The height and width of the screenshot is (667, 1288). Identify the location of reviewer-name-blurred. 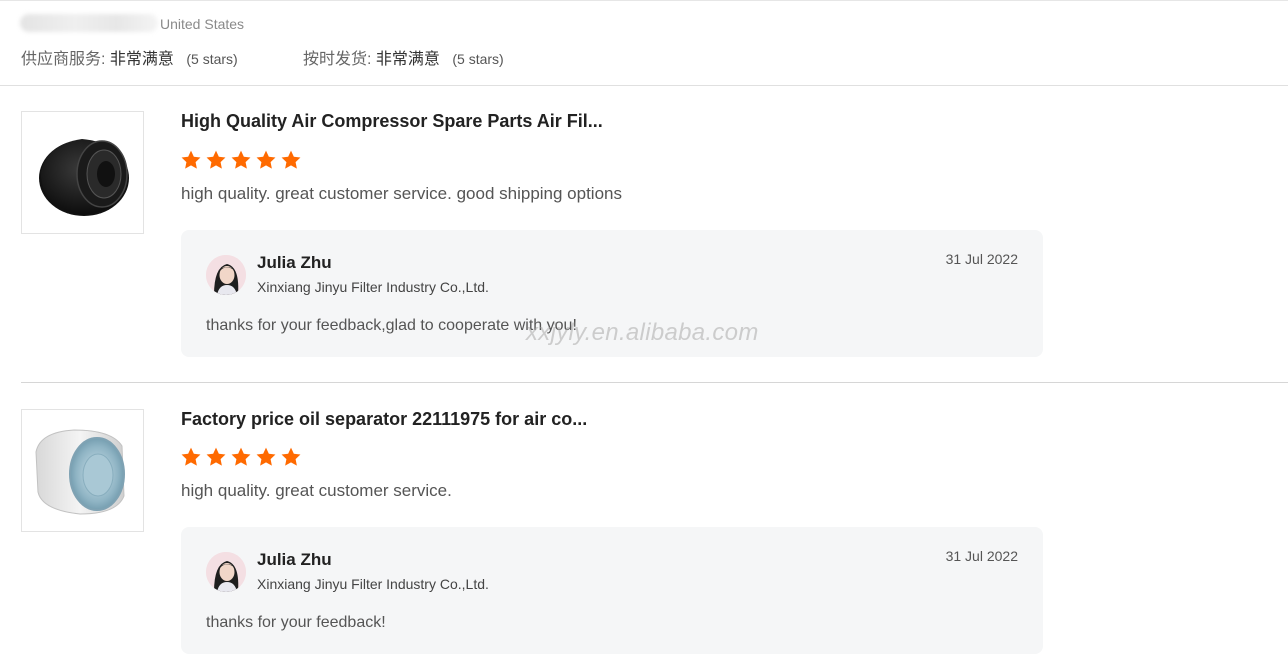
(89, 23).